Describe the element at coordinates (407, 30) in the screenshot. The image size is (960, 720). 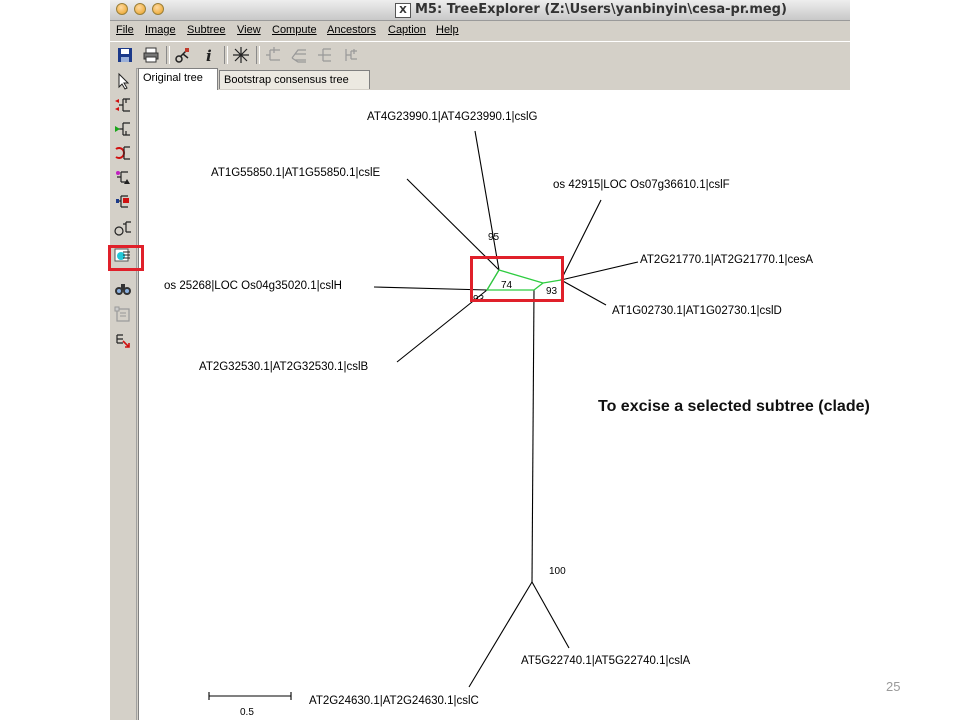
I see `menu-caption: Caption` at that location.